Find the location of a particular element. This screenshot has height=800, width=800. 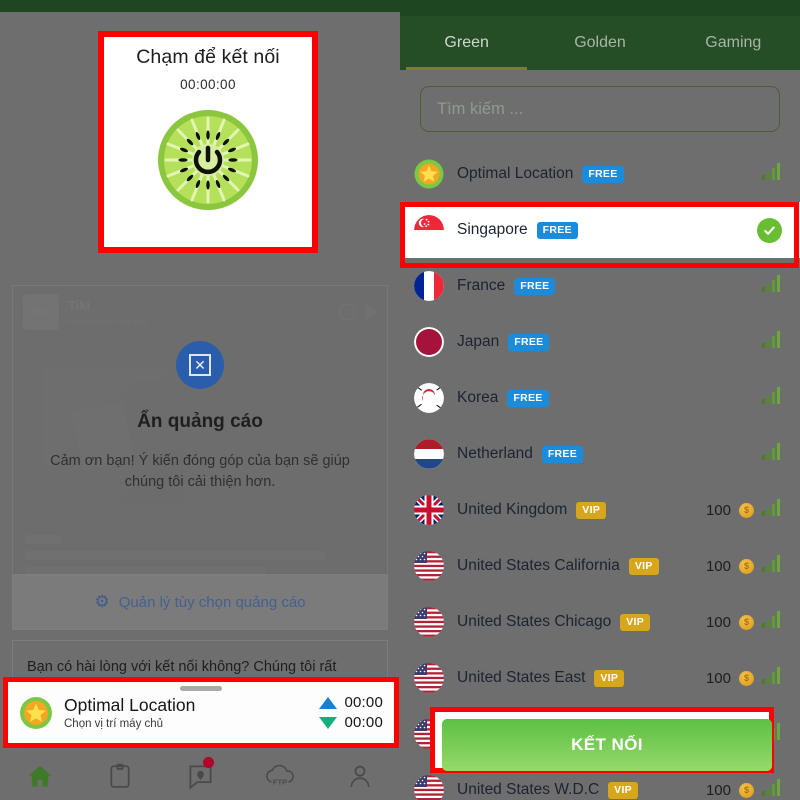

ad-options-bar: ⚙ Quản lý tùy chọn quảng cáo is located at coordinates (200, 602).